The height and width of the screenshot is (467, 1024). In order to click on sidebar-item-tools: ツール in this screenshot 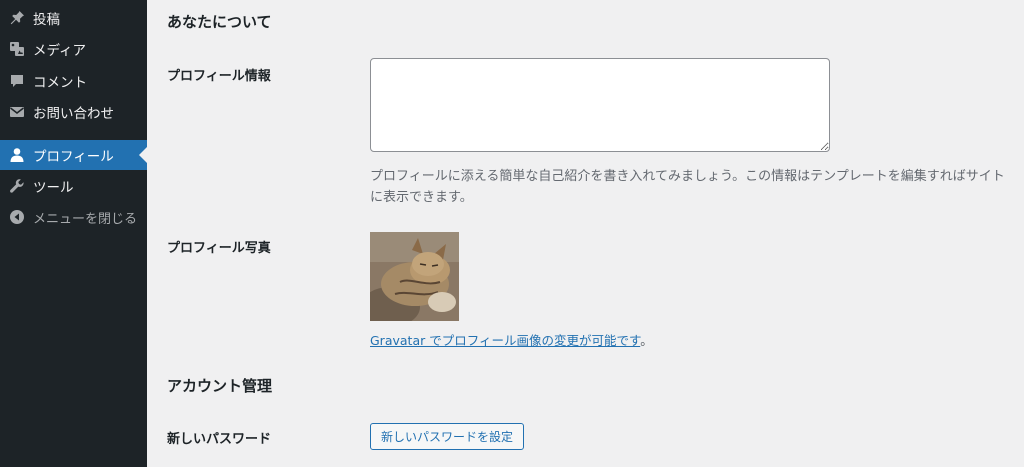, I will do `click(73, 186)`.